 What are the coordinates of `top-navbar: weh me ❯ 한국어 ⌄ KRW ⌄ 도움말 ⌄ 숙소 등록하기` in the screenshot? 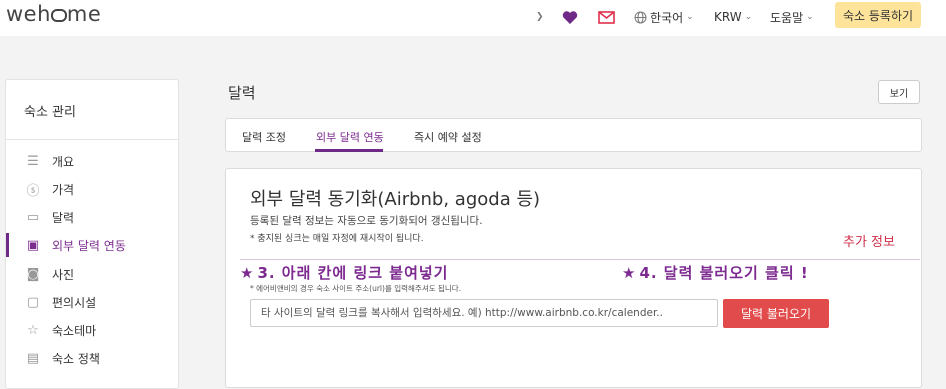 It's located at (473, 18).